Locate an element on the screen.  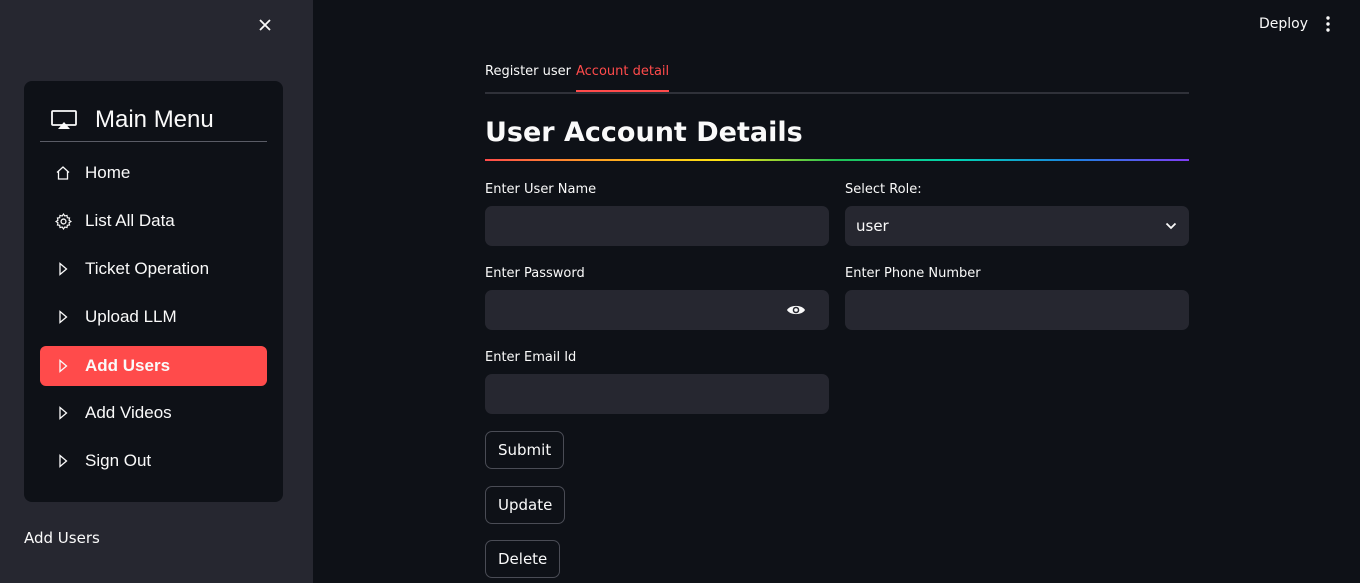
sidebar-item-ticket-operation: Ticket Operation is located at coordinates (153, 269).